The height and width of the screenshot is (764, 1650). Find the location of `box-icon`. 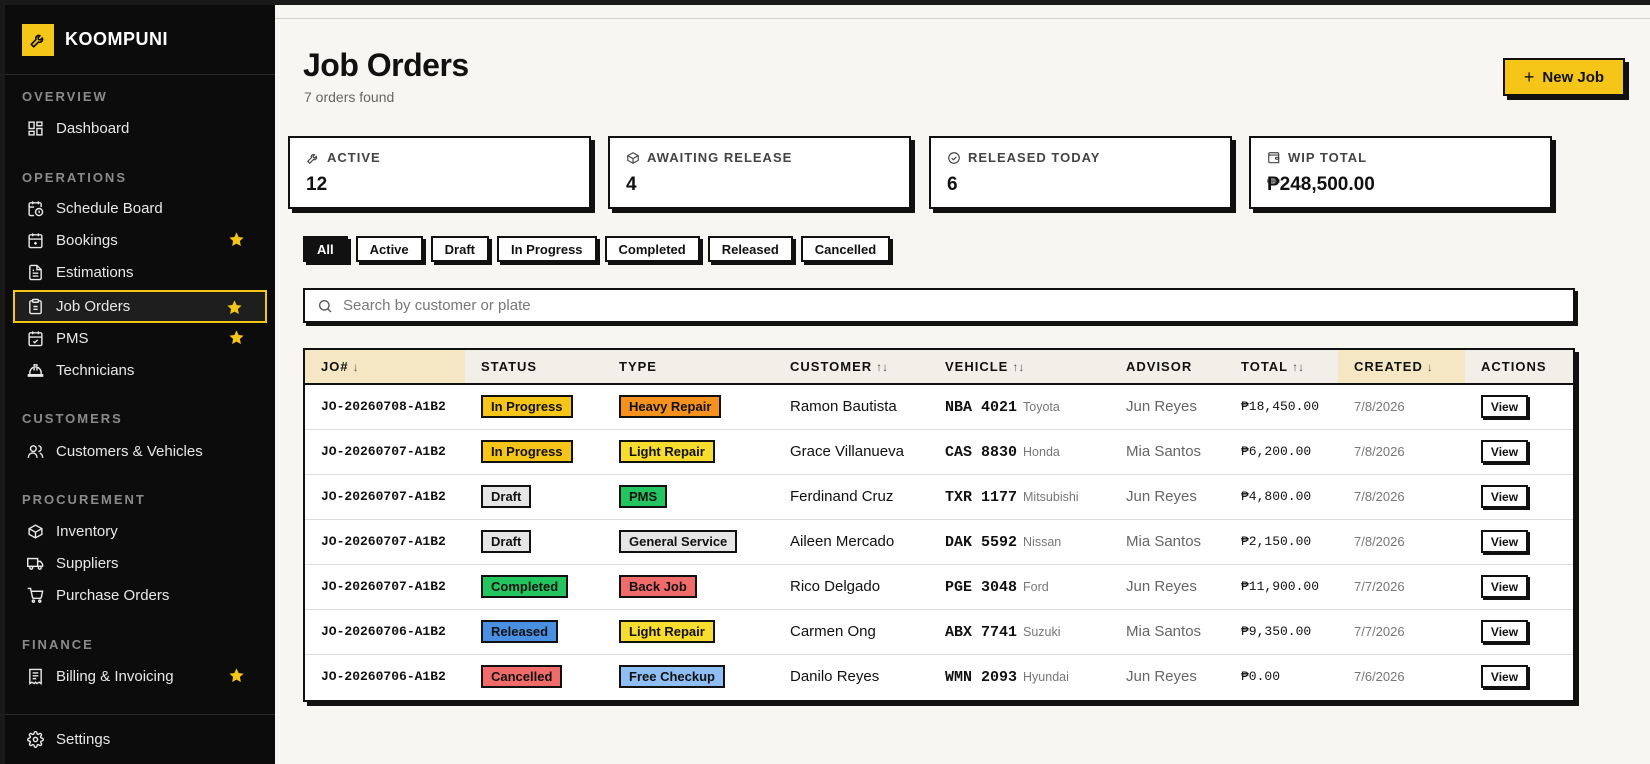

box-icon is located at coordinates (35, 531).